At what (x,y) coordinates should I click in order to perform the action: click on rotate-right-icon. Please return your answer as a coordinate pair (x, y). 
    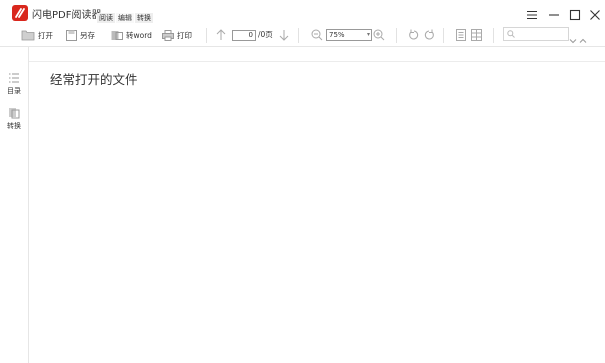
    Looking at the image, I should click on (429, 34).